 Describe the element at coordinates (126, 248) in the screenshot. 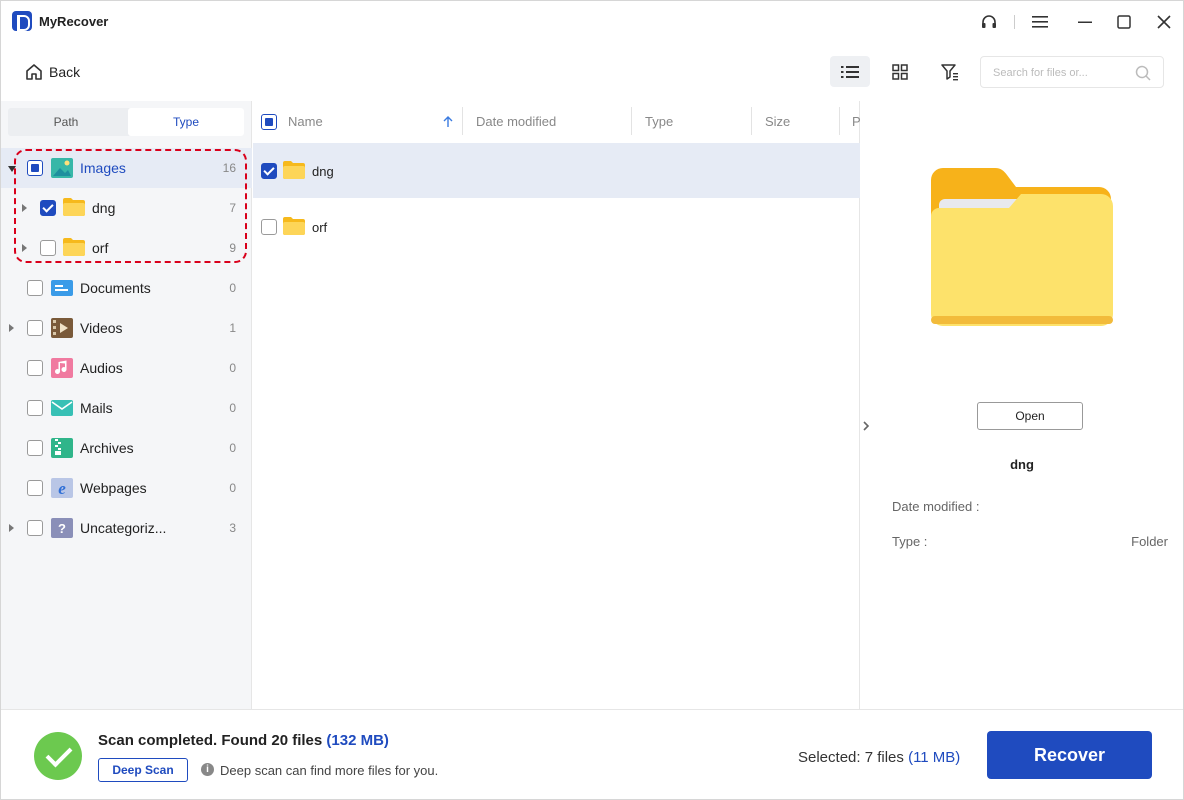

I see `sidebar-item-orf: orf 9` at that location.